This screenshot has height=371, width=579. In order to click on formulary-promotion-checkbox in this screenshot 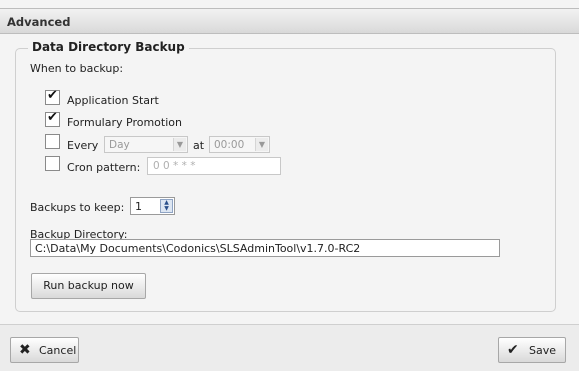, I will do `click(52, 118)`.